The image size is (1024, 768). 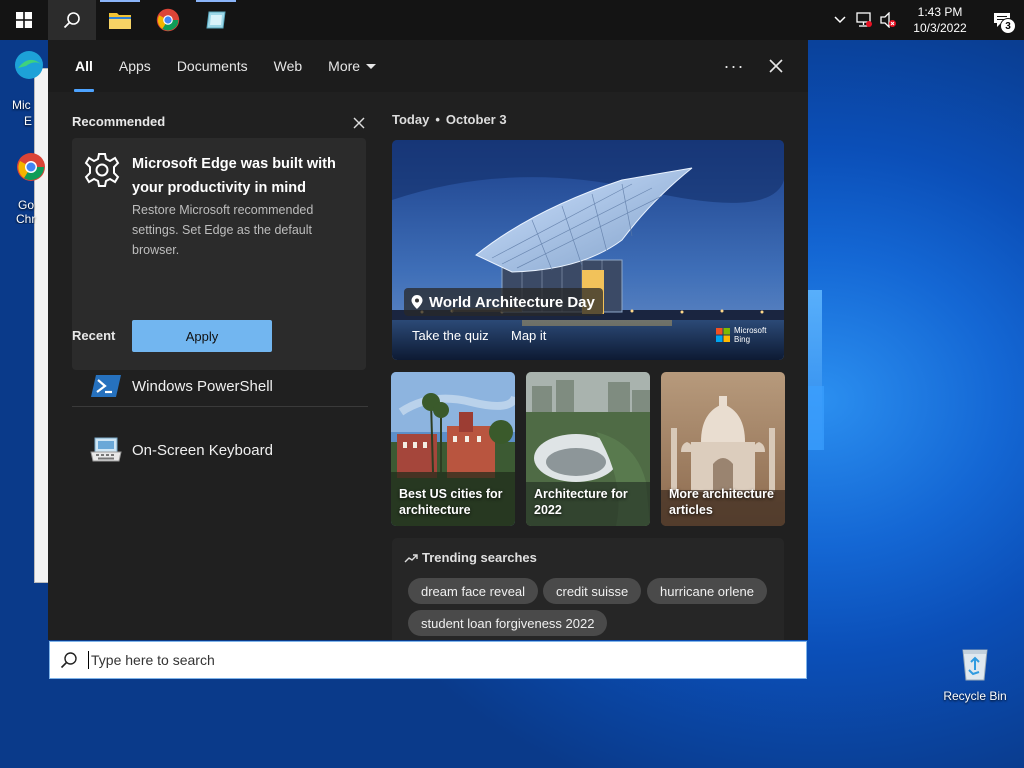 What do you see at coordinates (106, 449) in the screenshot?
I see `keyboard-icon` at bounding box center [106, 449].